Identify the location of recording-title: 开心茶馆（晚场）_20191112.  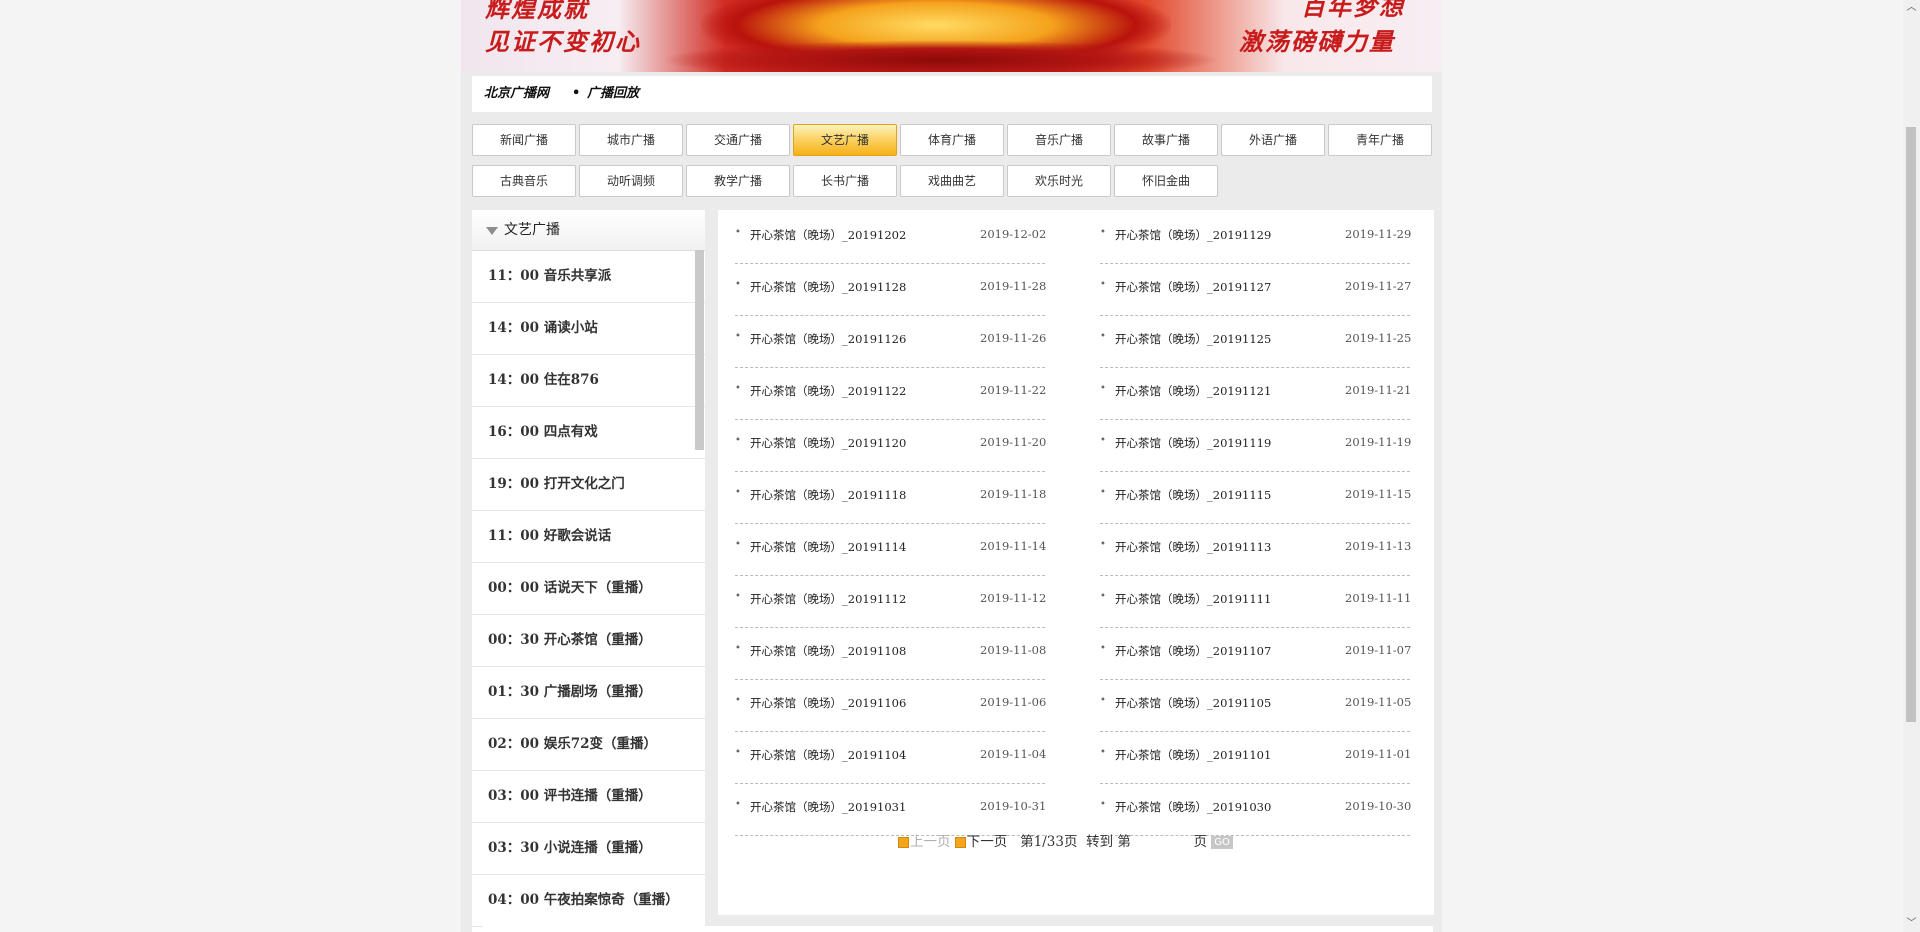
(828, 599).